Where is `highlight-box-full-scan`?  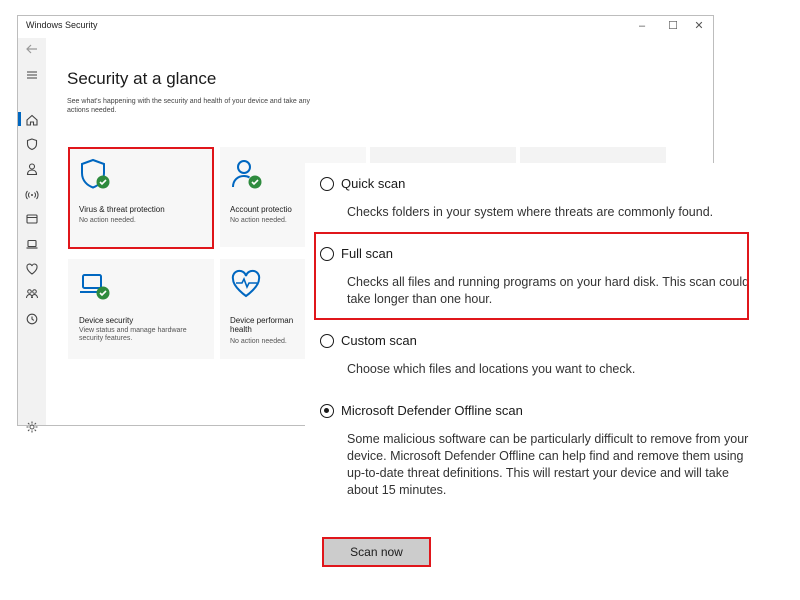
highlight-box-full-scan is located at coordinates (531, 276).